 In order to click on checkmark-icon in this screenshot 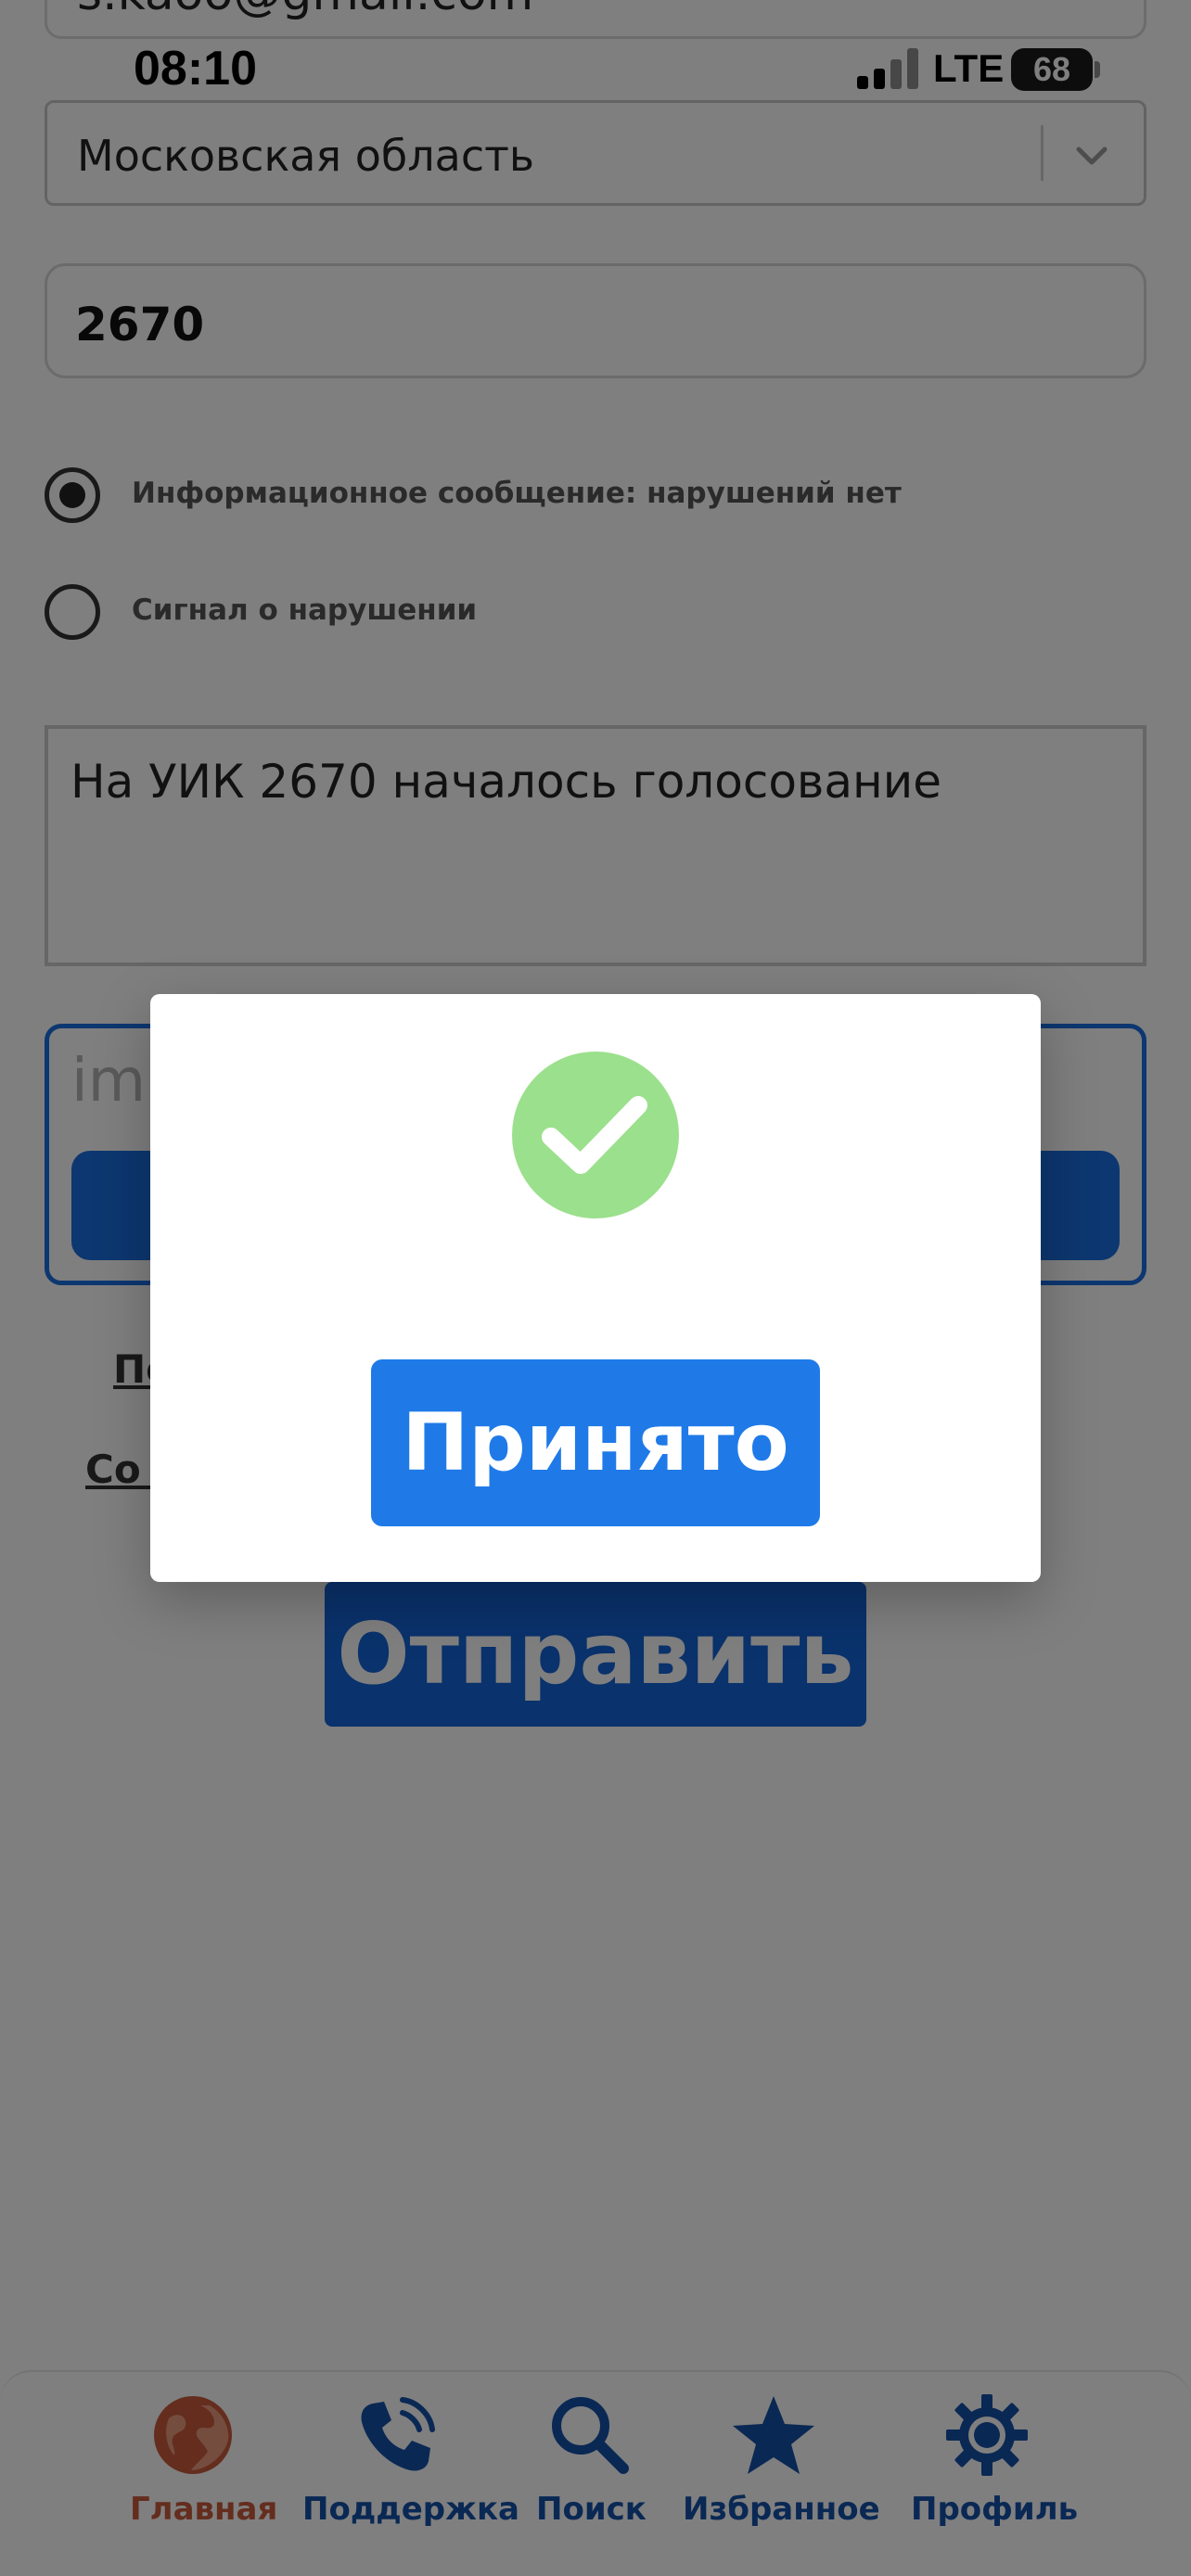, I will do `click(595, 1135)`.